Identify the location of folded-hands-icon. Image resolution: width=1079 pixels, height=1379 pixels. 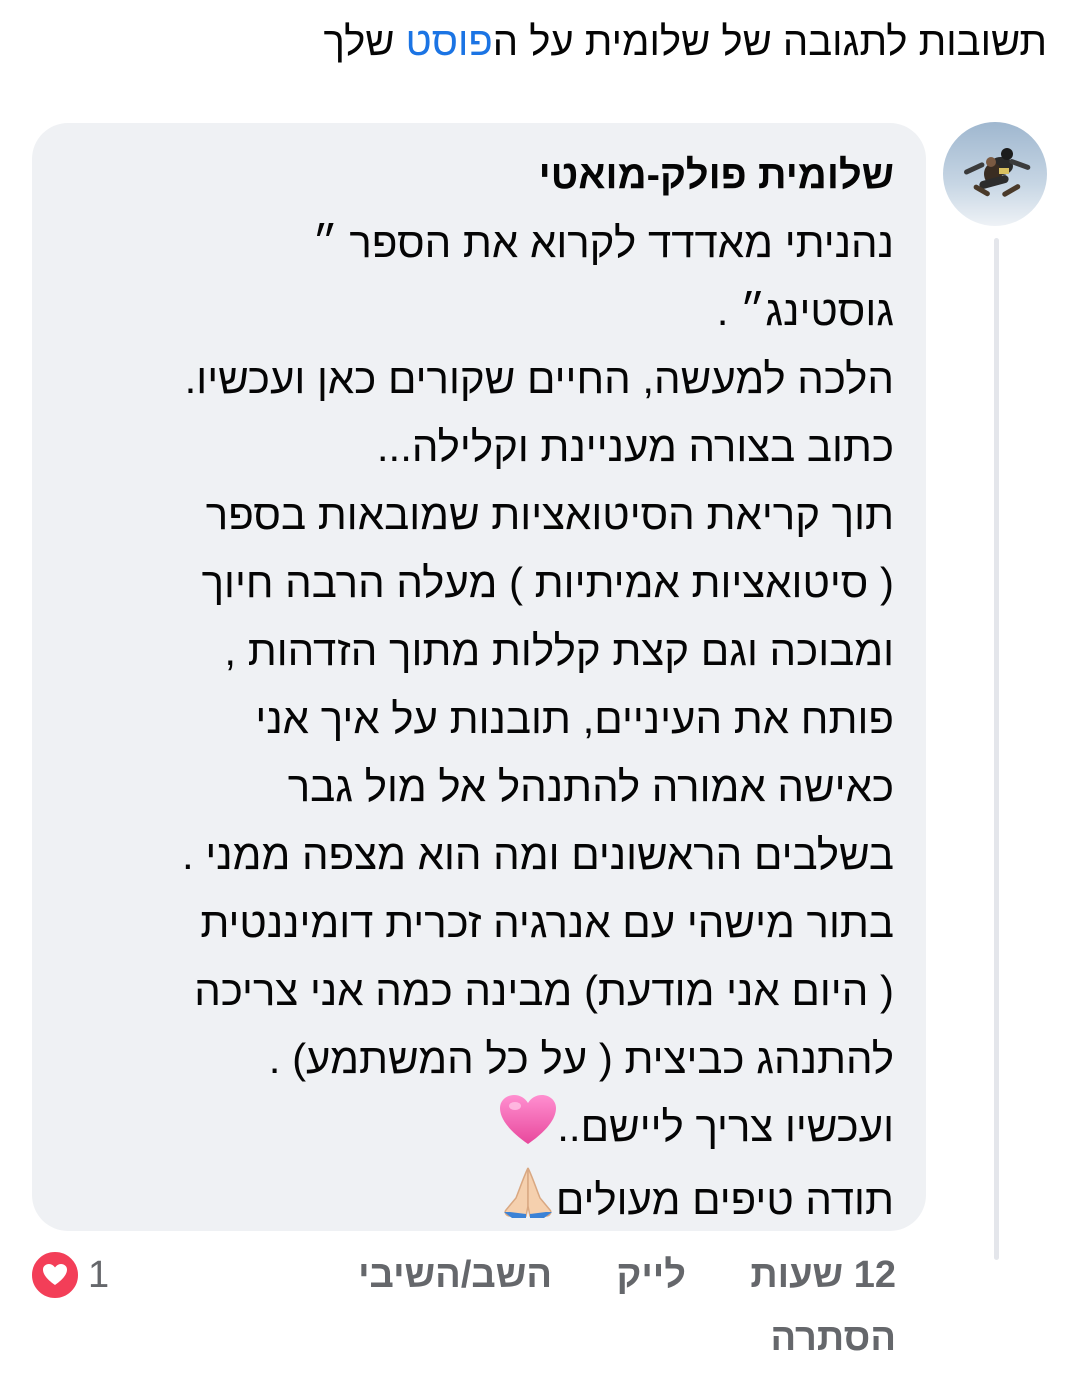
(528, 1203).